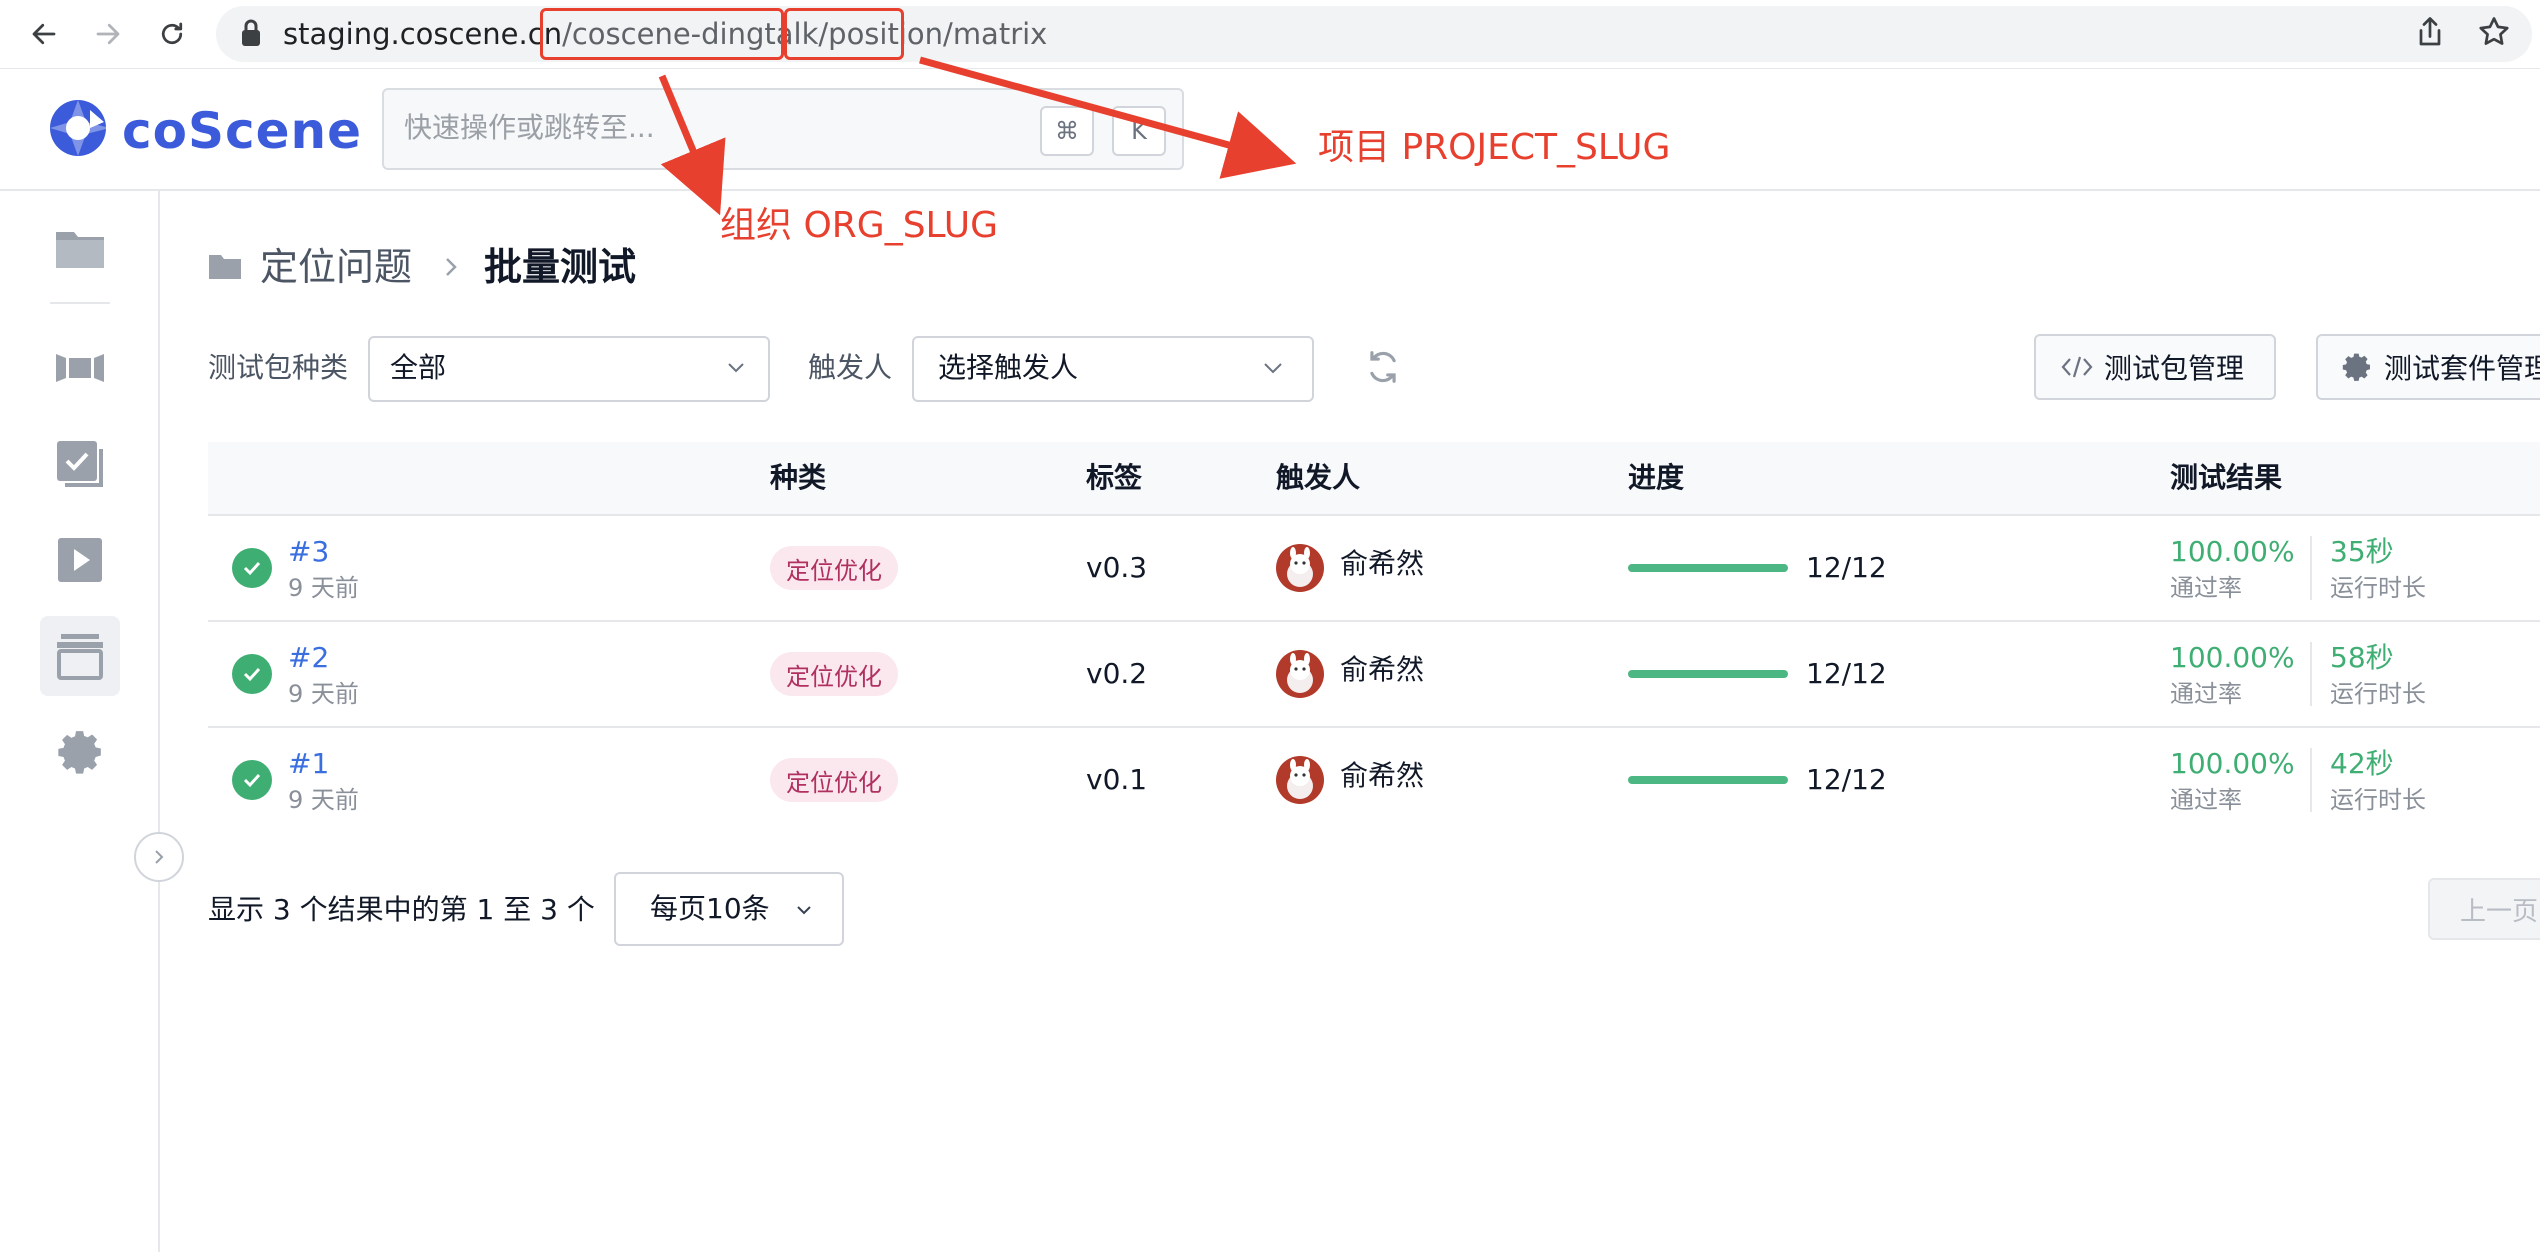  Describe the element at coordinates (692, 145) in the screenshot. I see `org-annotation-arrow` at that location.